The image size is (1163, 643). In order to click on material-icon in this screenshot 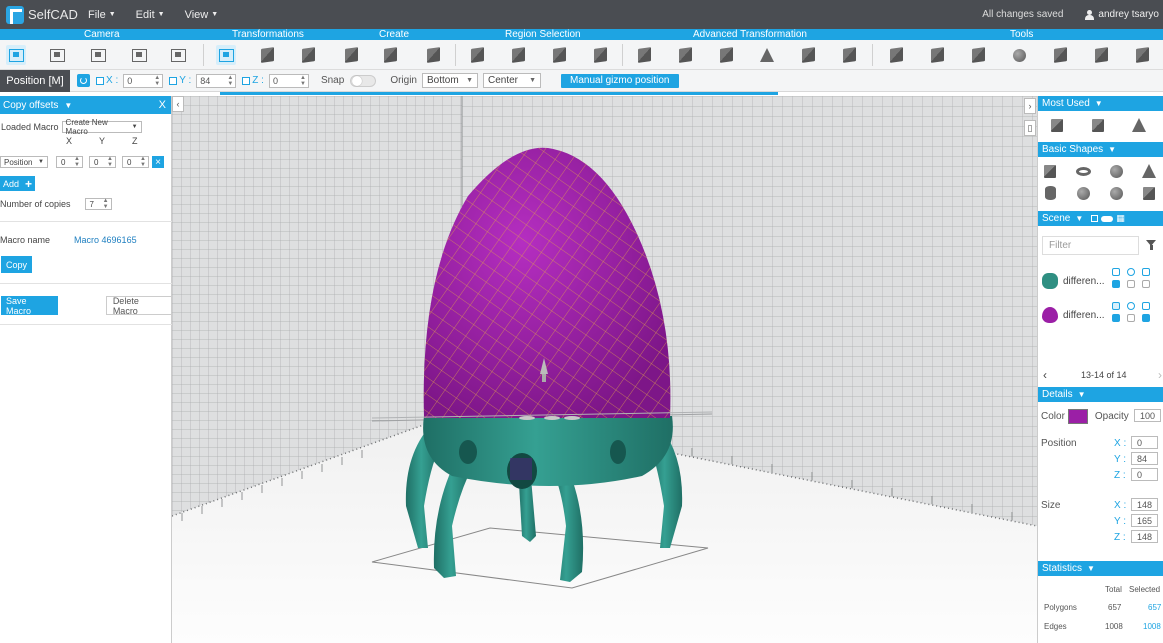, I will do `click(1116, 284)`.